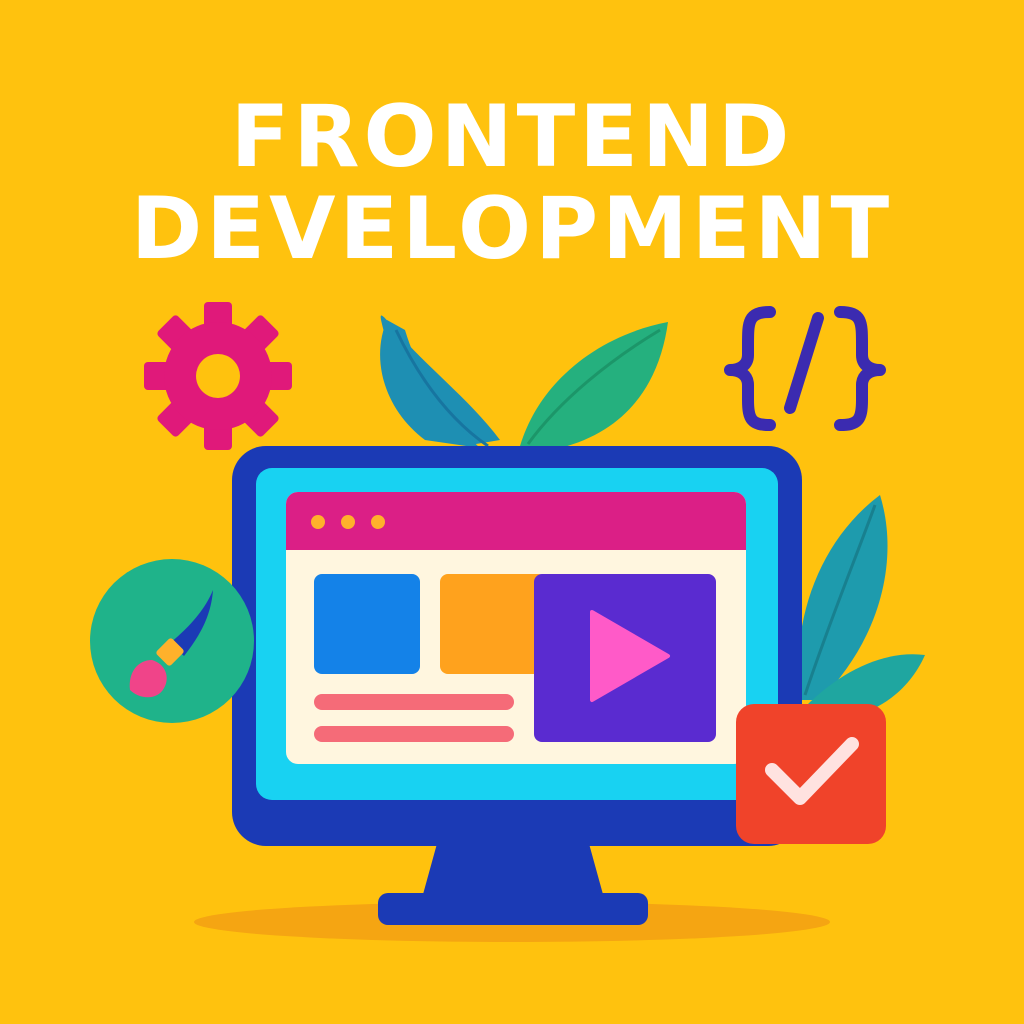 The image size is (1024, 1024). What do you see at coordinates (805, 368) in the screenshot?
I see `code-brackets-icon` at bounding box center [805, 368].